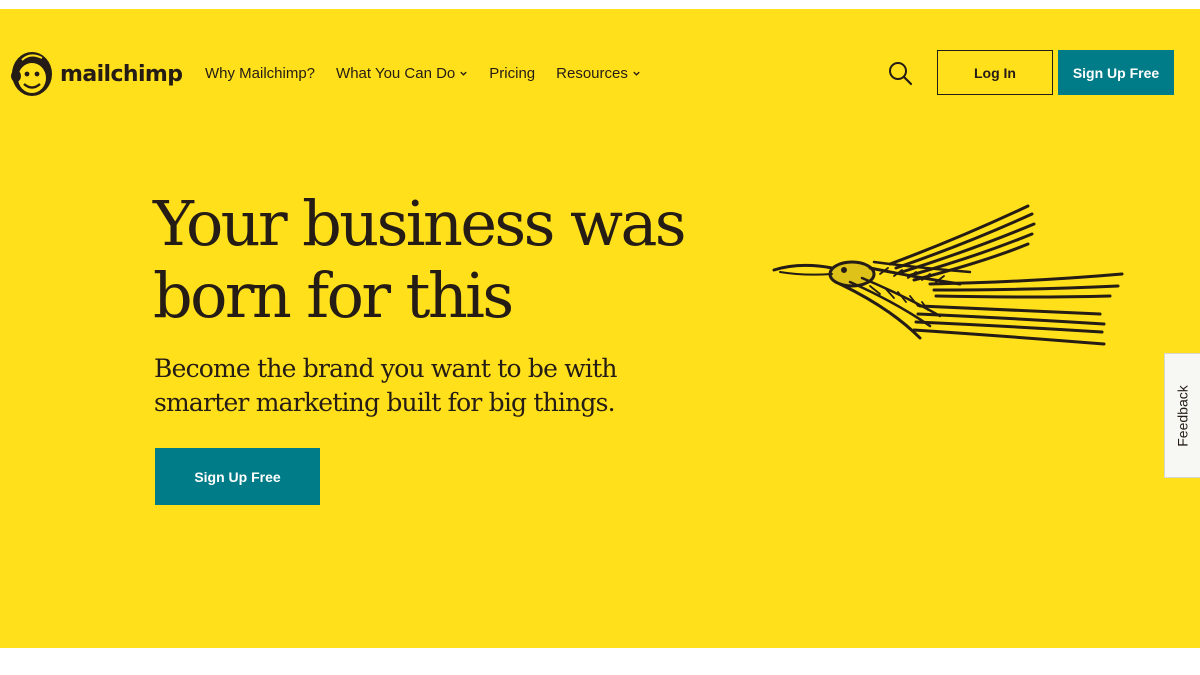 This screenshot has height=675, width=1200. What do you see at coordinates (420, 223) in the screenshot?
I see `hero-headline-line-1: Your business was` at bounding box center [420, 223].